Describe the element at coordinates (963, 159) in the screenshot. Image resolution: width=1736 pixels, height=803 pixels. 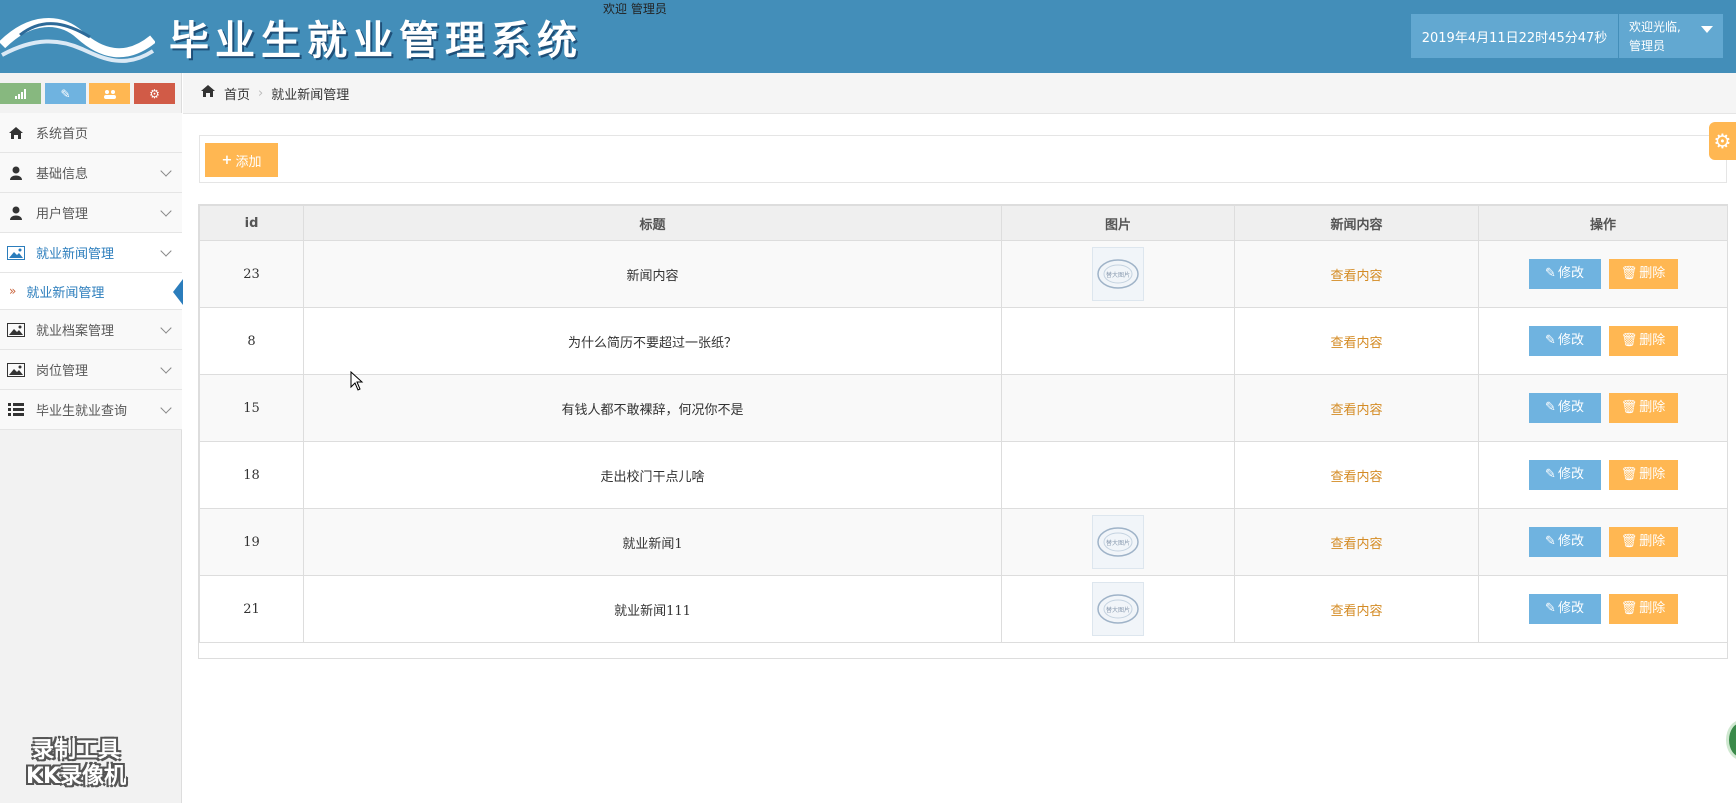
I see `toolbar: + 添加` at that location.